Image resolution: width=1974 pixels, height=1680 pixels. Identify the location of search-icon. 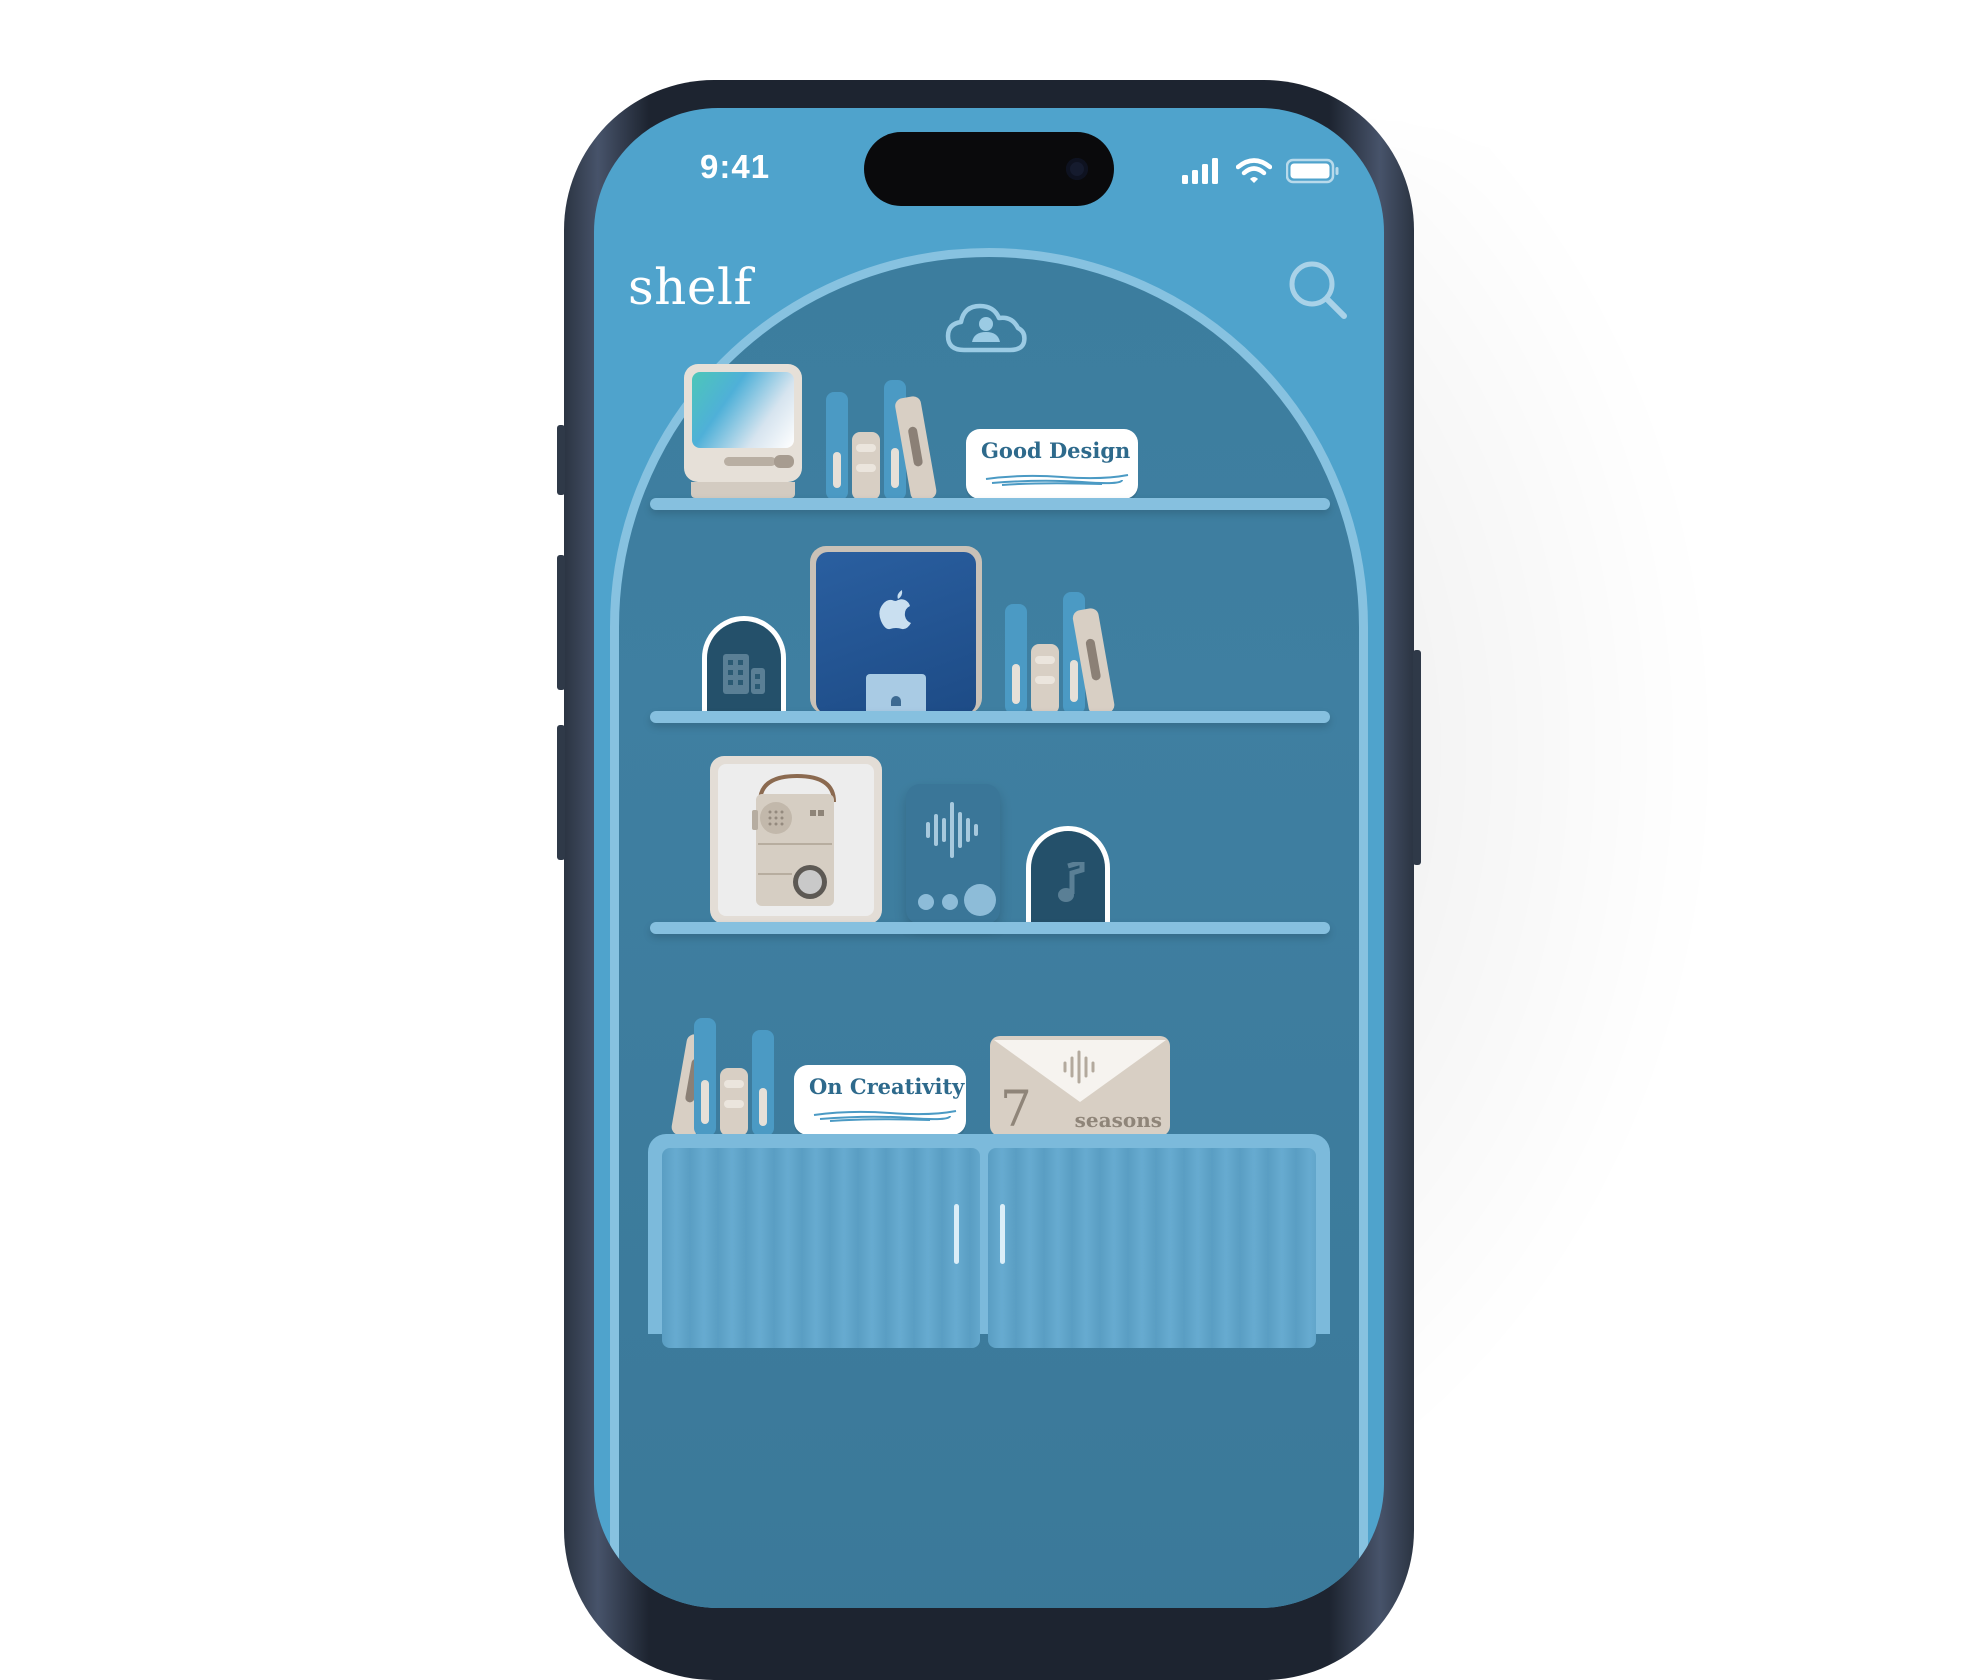
(1319, 291).